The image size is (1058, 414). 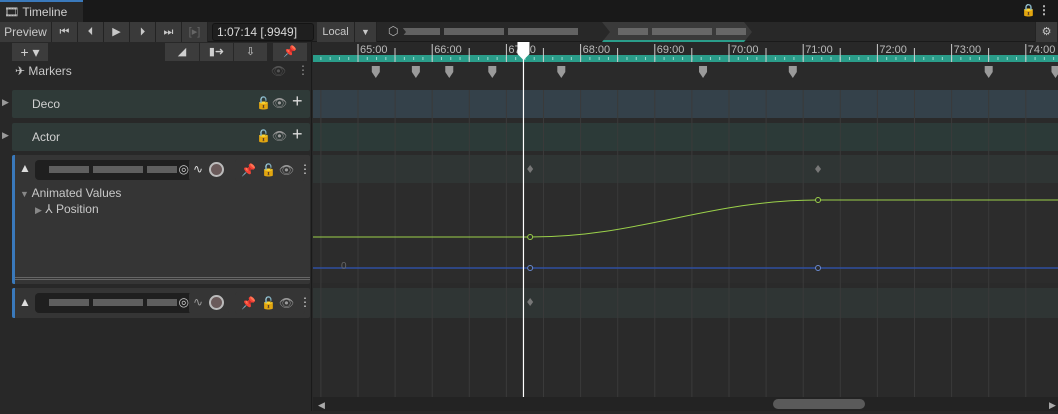 I want to click on position-property: Position, so click(x=77, y=209).